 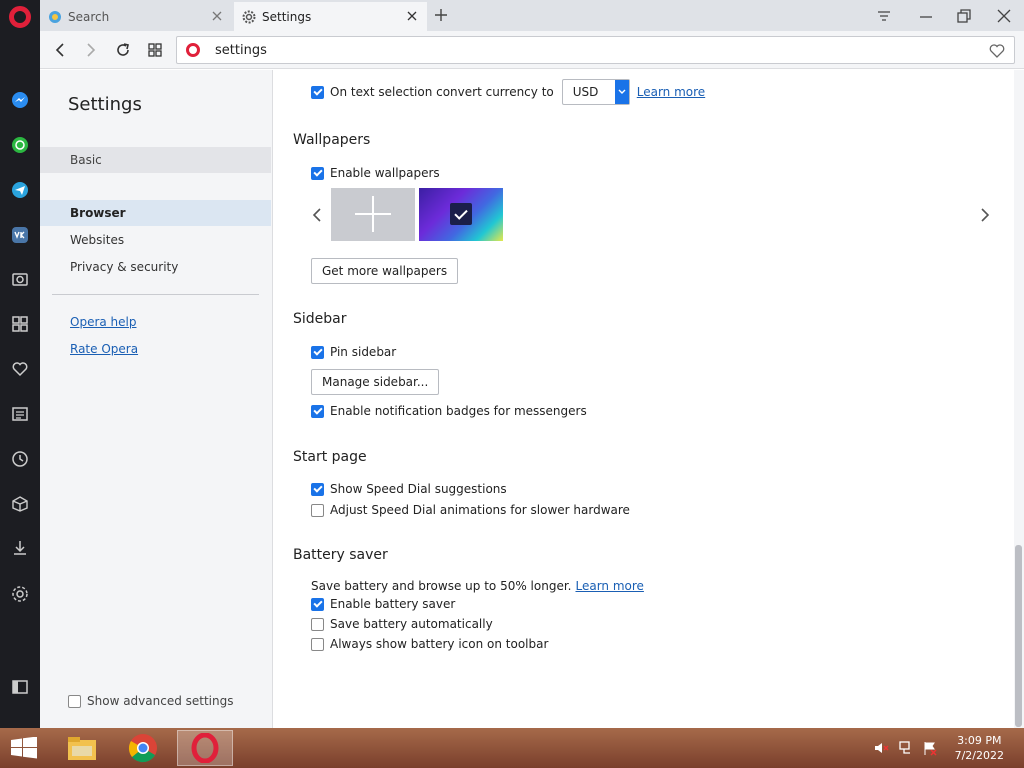 I want to click on opera-taskbar-icon, so click(x=205, y=748).